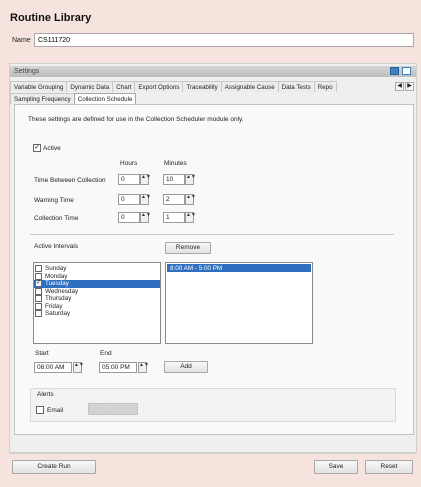 The image size is (421, 487). What do you see at coordinates (106, 353) in the screenshot?
I see `end-label: End` at bounding box center [106, 353].